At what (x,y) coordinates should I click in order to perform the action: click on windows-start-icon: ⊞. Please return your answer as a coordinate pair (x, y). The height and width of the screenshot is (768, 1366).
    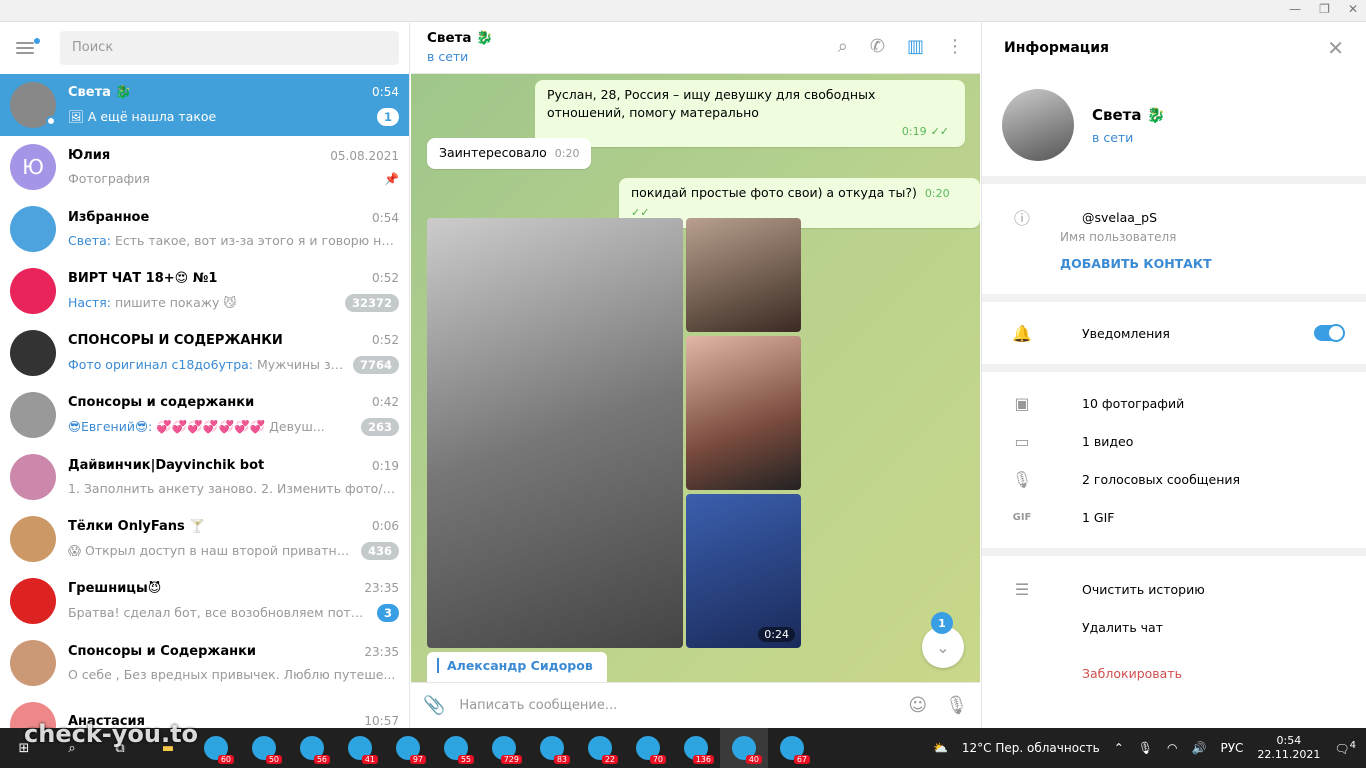
    Looking at the image, I should click on (24, 748).